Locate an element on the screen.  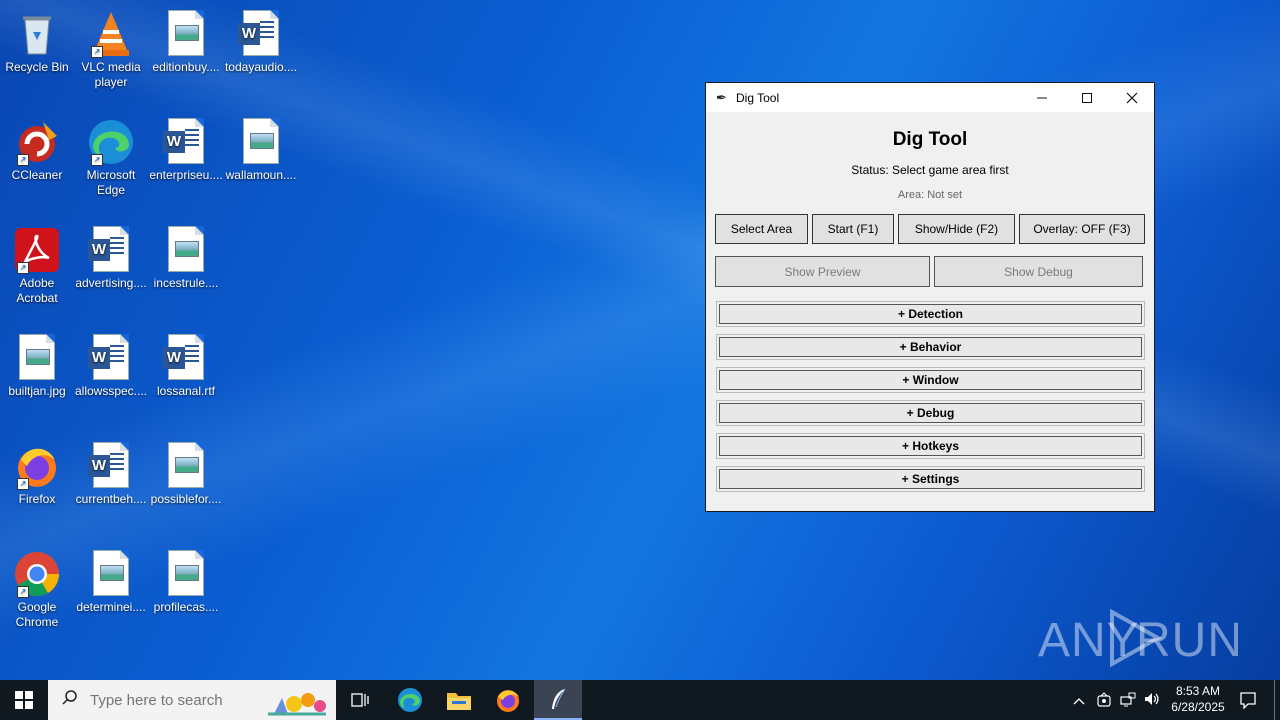
taskbar-search is located at coordinates (192, 700).